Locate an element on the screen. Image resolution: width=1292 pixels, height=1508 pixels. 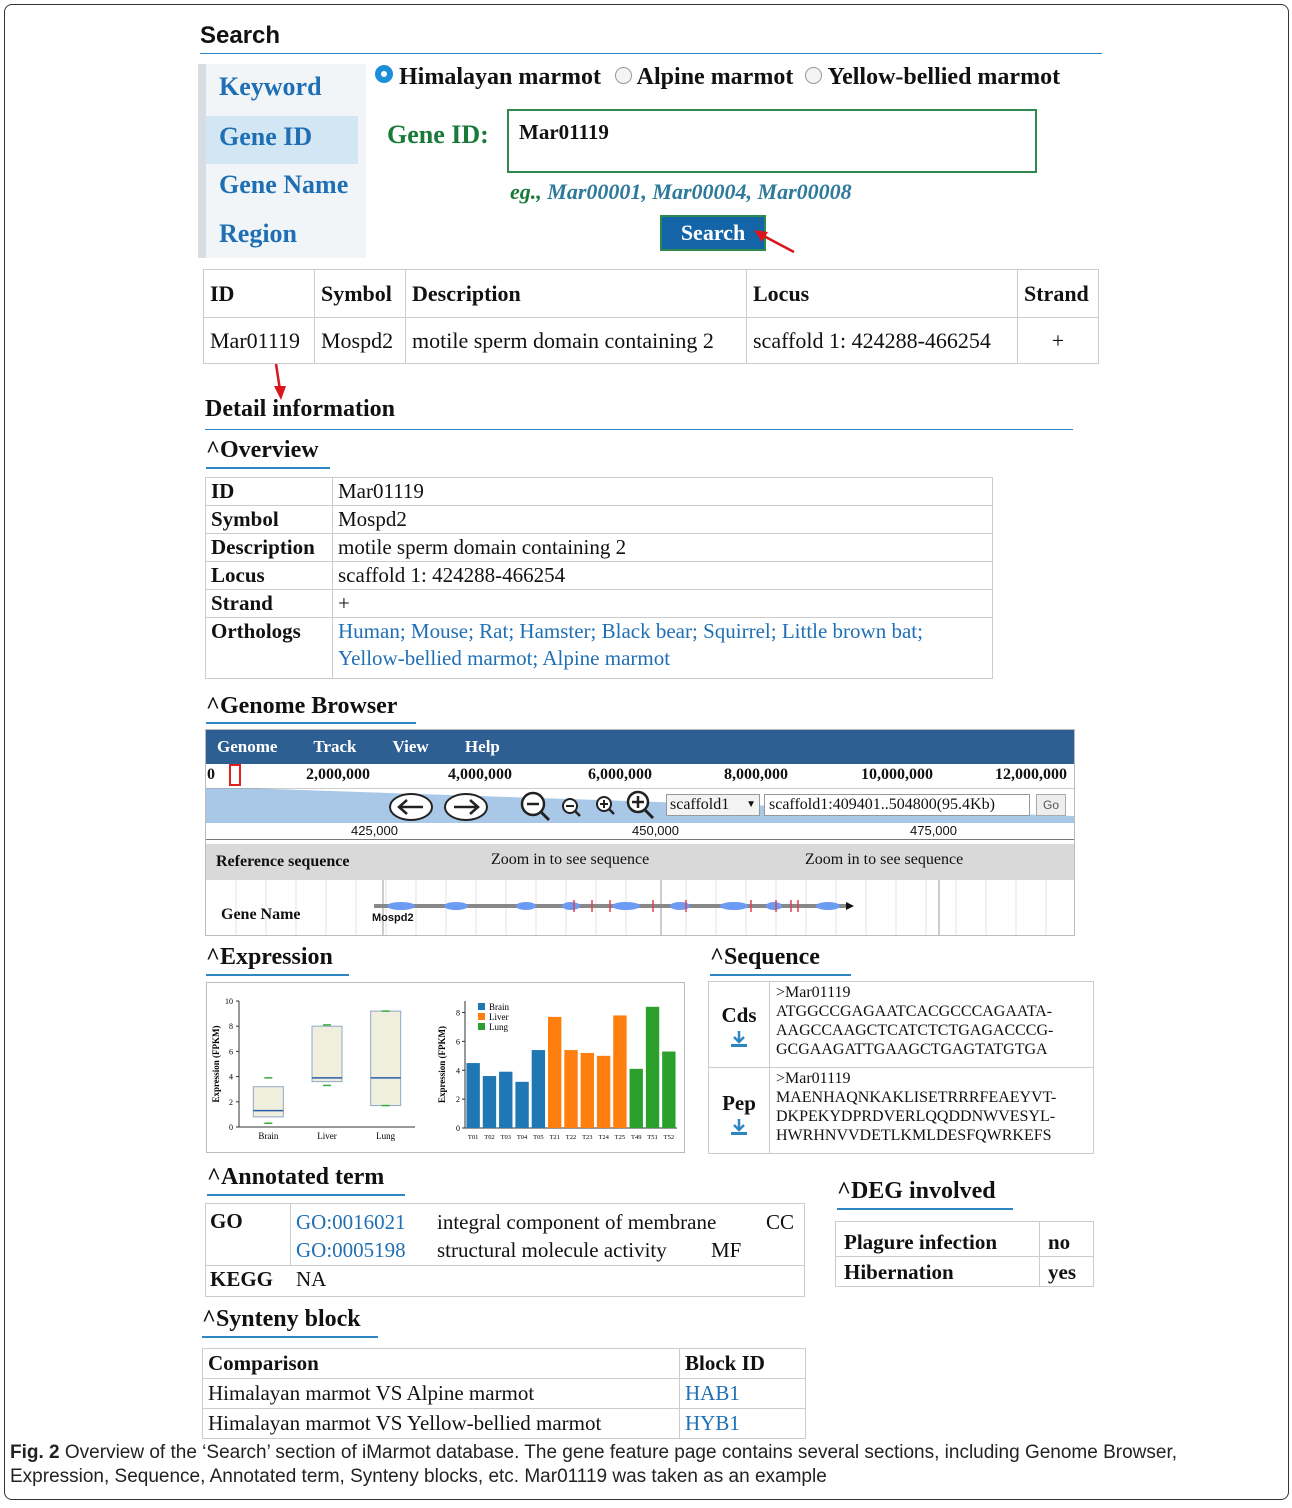
detail-ruler-tick-1: 450,000 is located at coordinates (655, 830).